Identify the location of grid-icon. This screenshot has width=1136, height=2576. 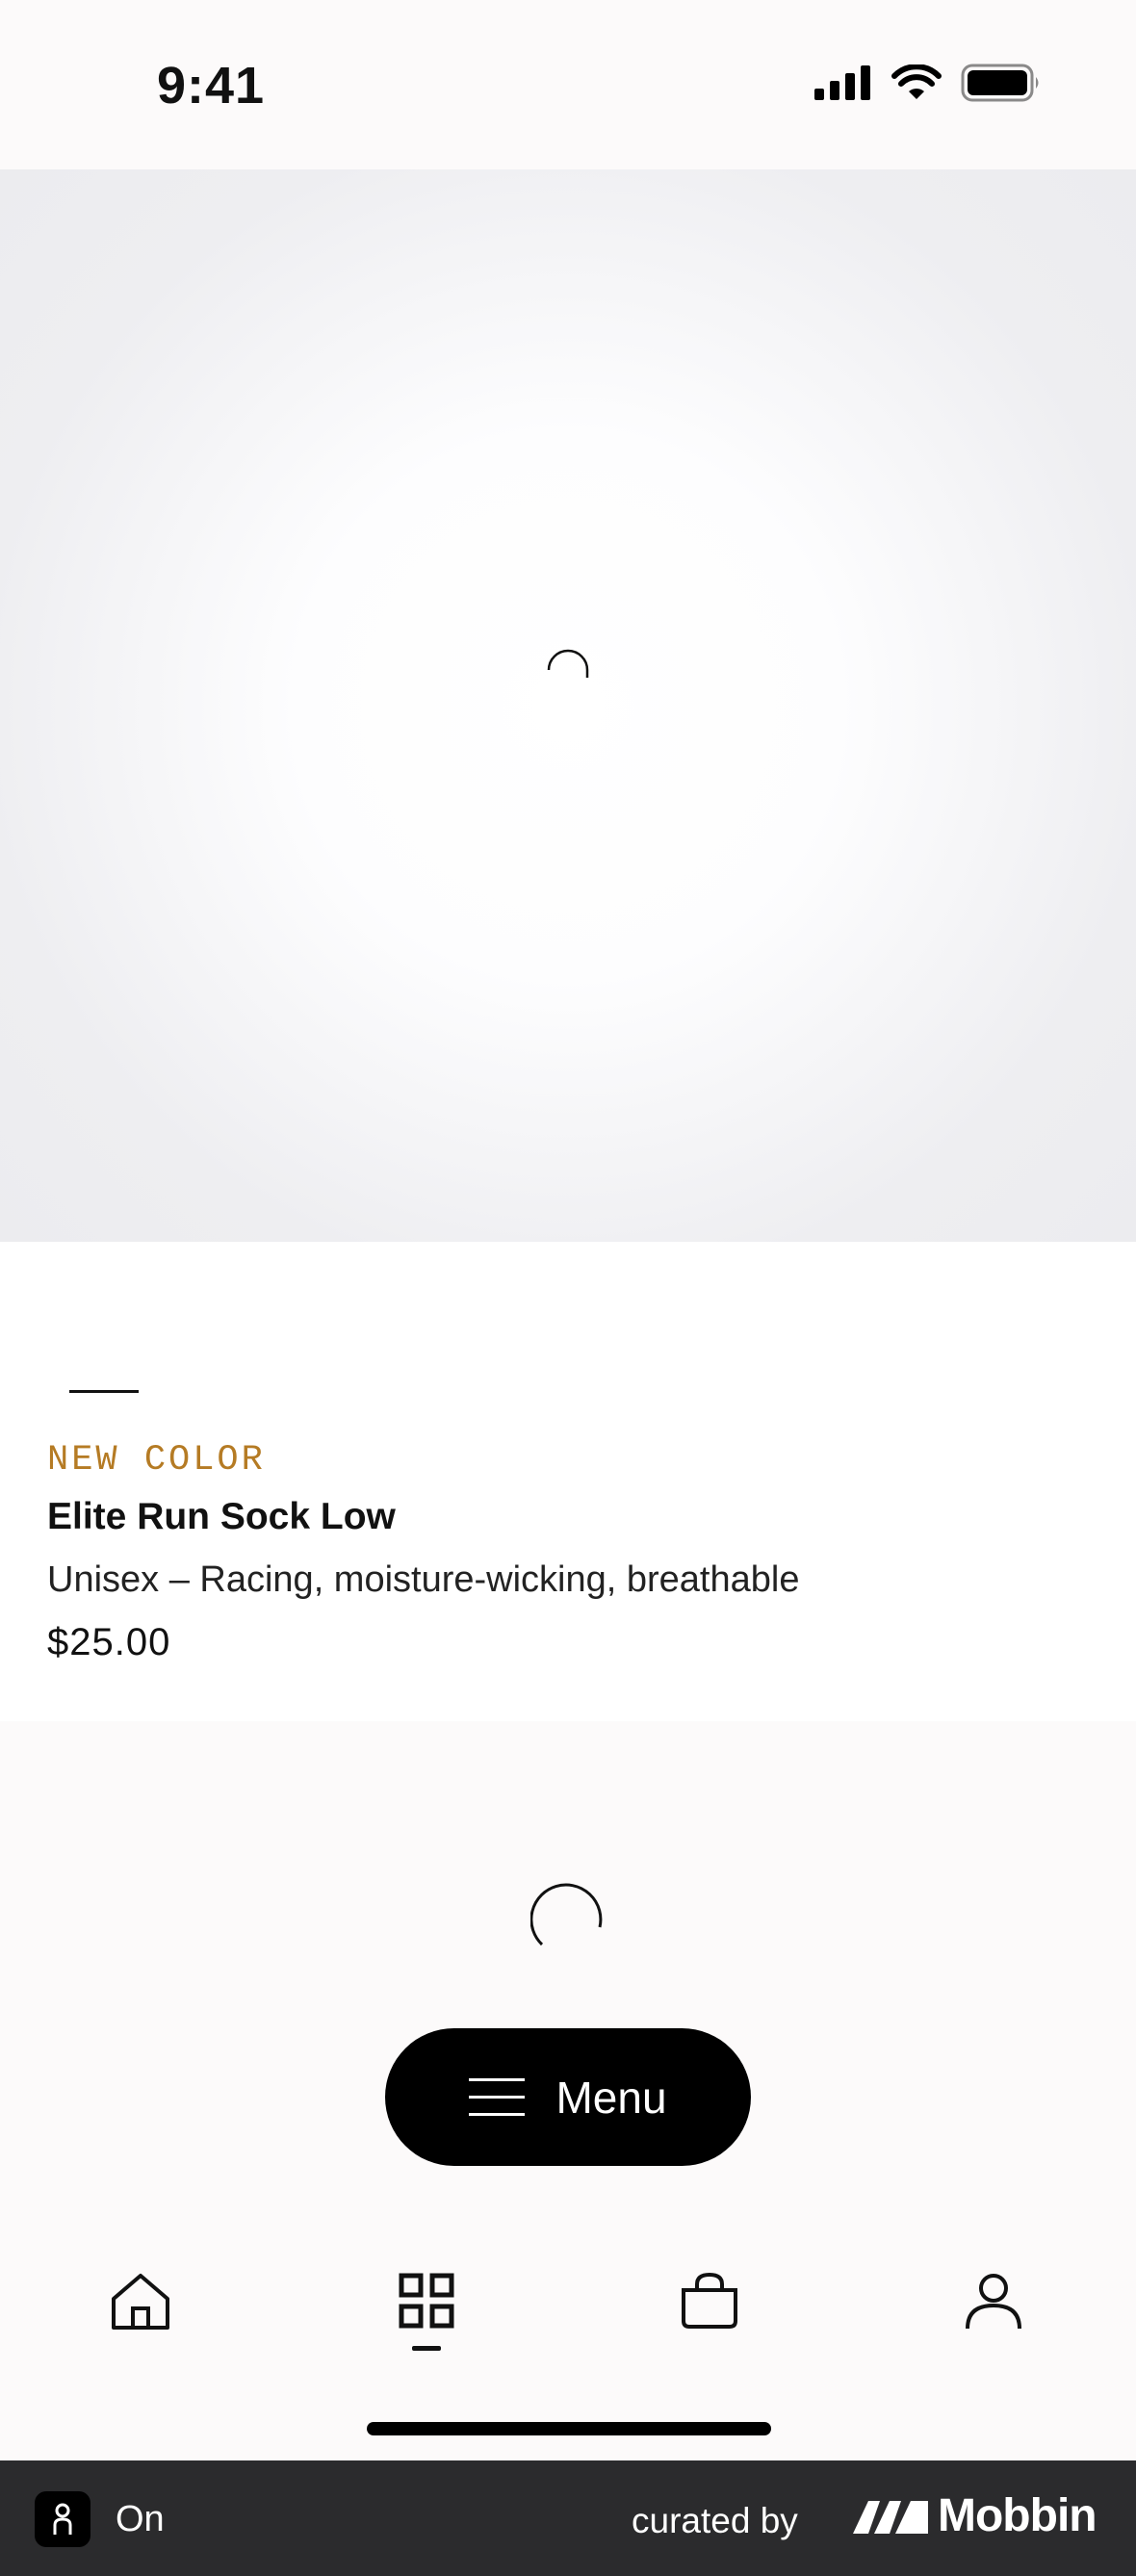
(426, 2301).